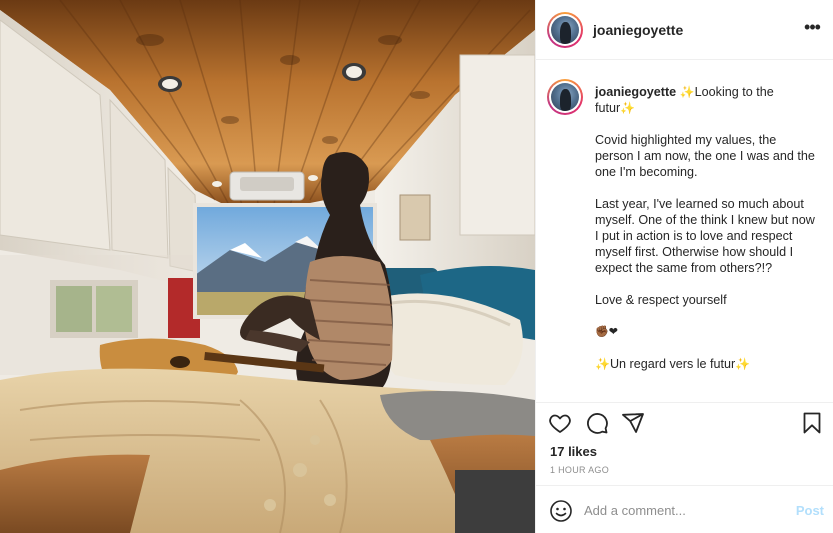 The image size is (833, 533). What do you see at coordinates (679, 510) in the screenshot?
I see `comment-input` at bounding box center [679, 510].